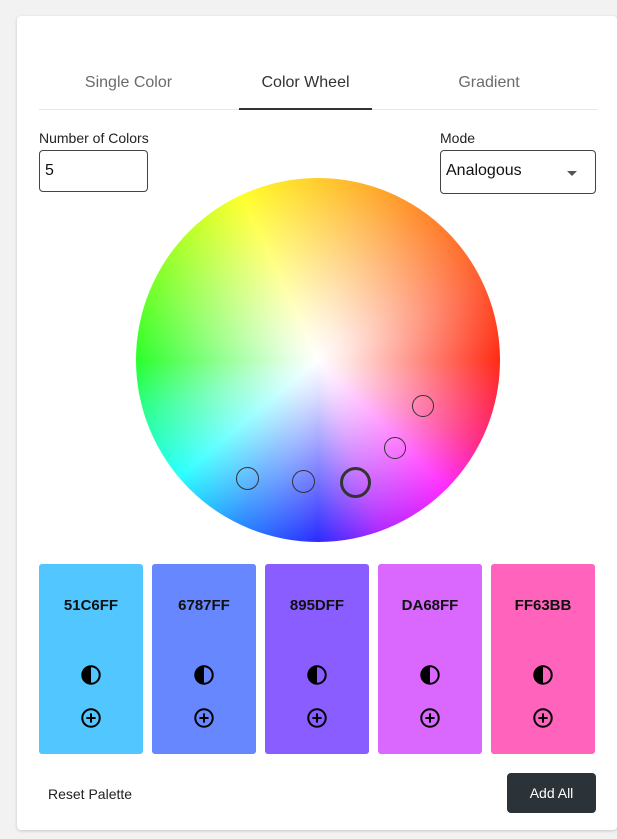 This screenshot has width=617, height=839. Describe the element at coordinates (91, 659) in the screenshot. I see `swatch-1: 51C6FF` at that location.